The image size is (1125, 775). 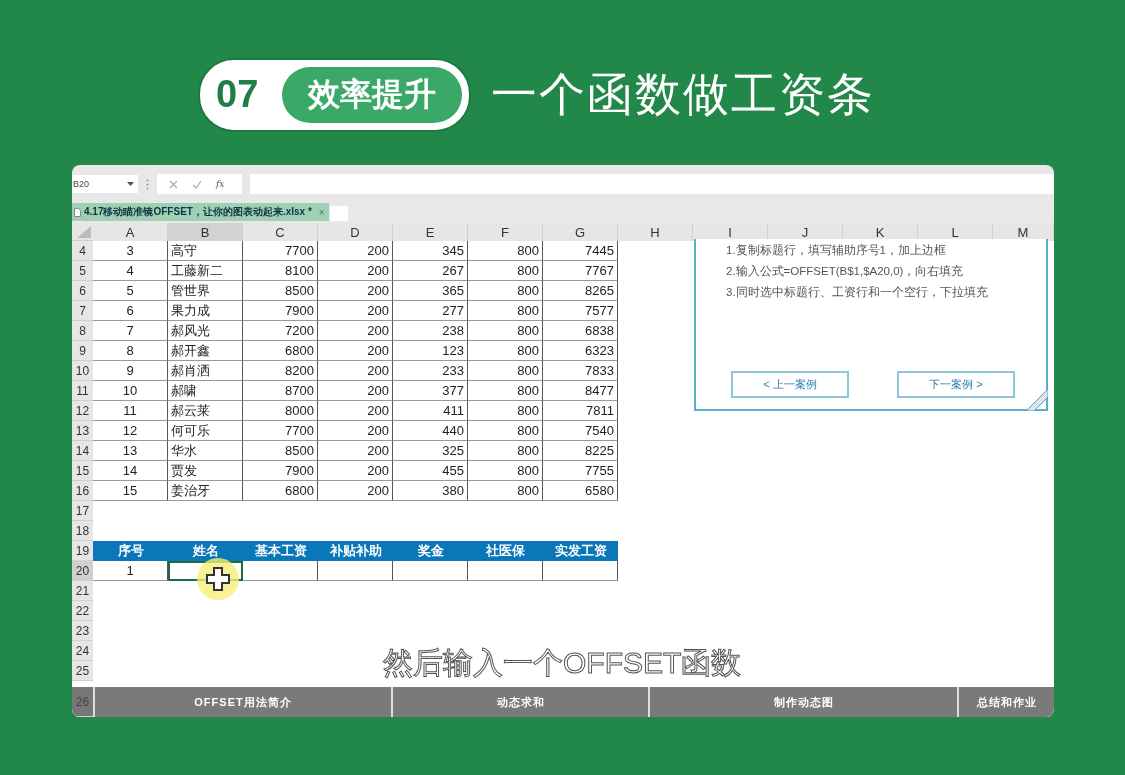 I want to click on table-cell: 郝啸, so click(x=205, y=391).